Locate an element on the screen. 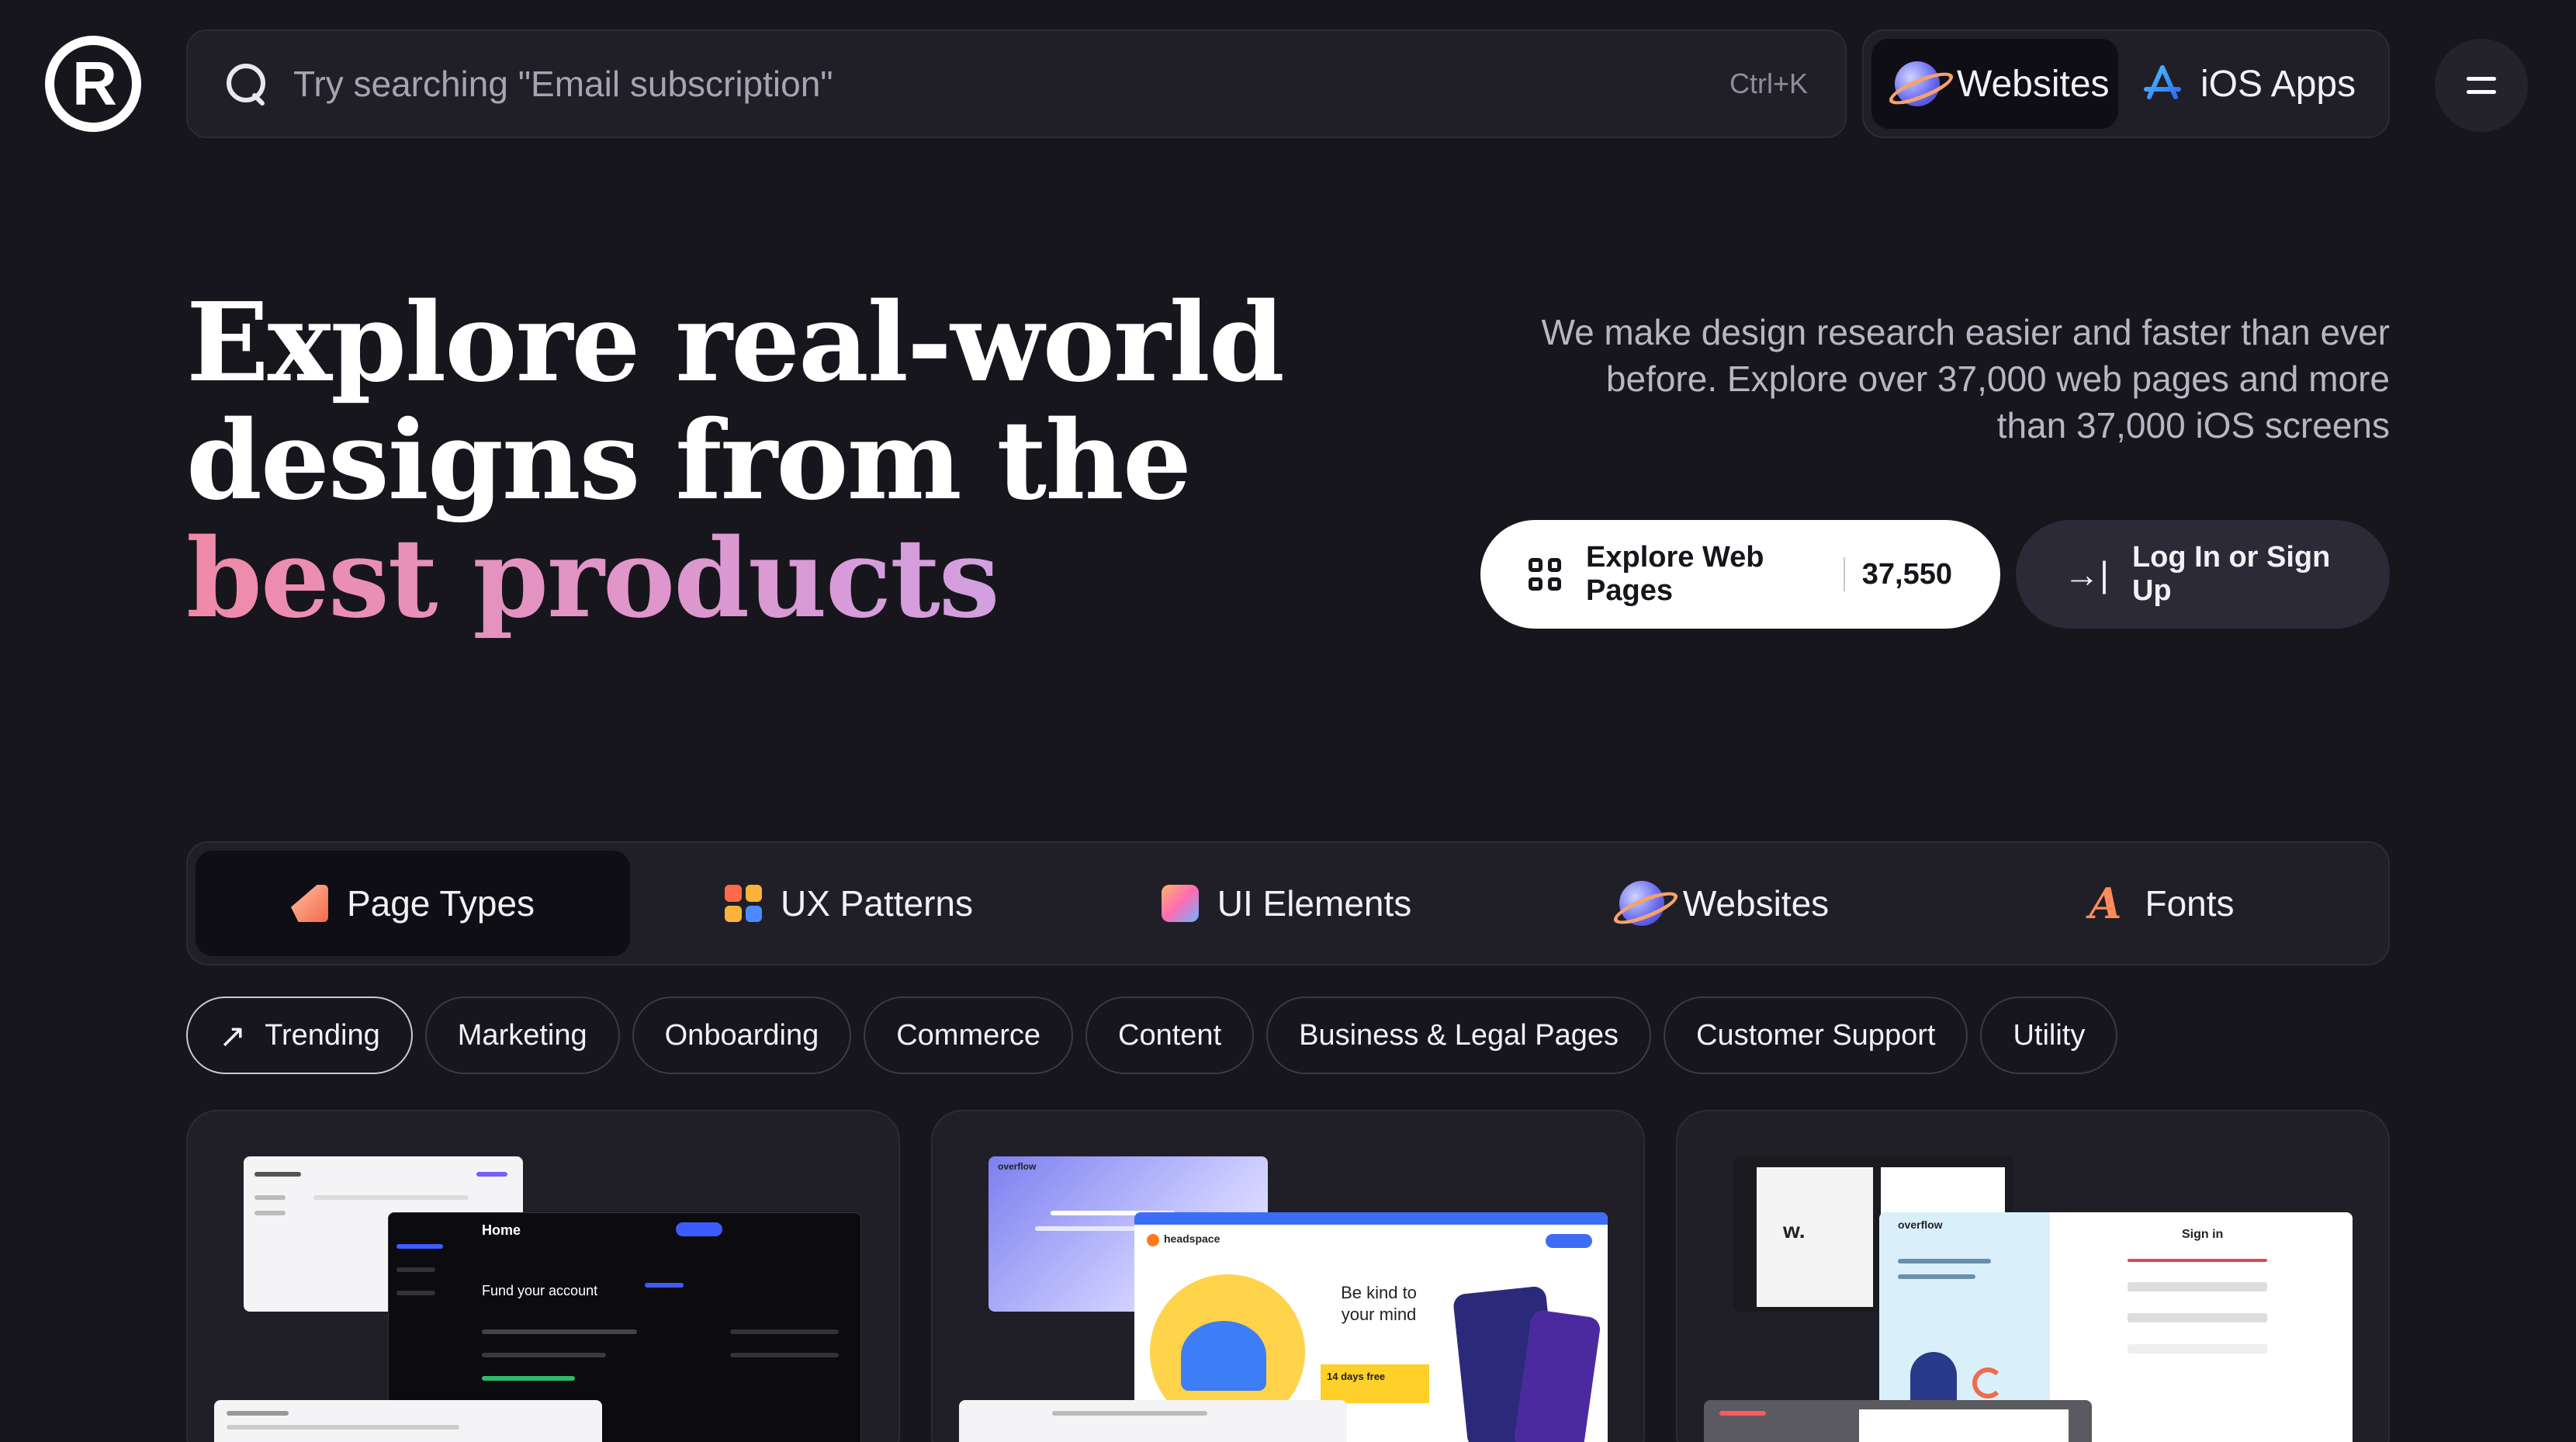 This screenshot has height=1442, width=2576. logo-letter: R is located at coordinates (94, 84).